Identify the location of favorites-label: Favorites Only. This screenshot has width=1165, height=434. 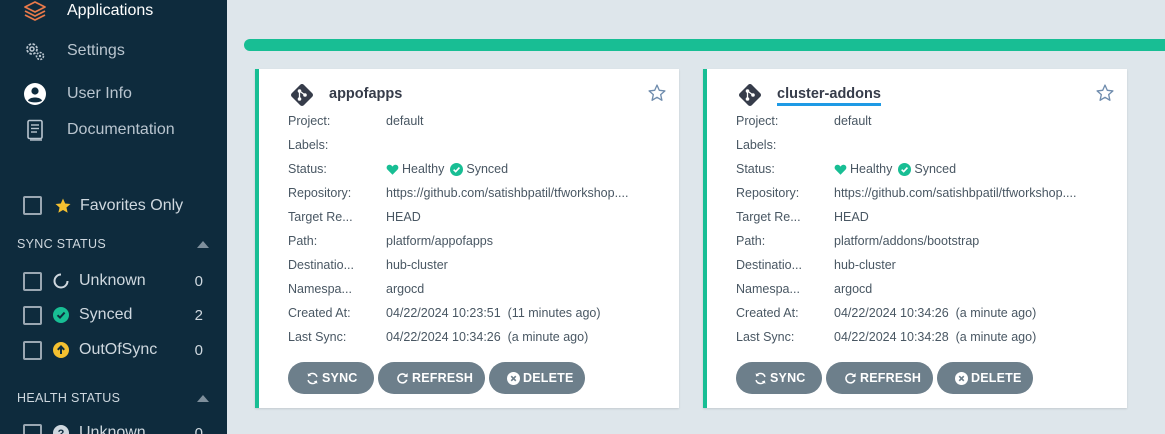
(132, 205).